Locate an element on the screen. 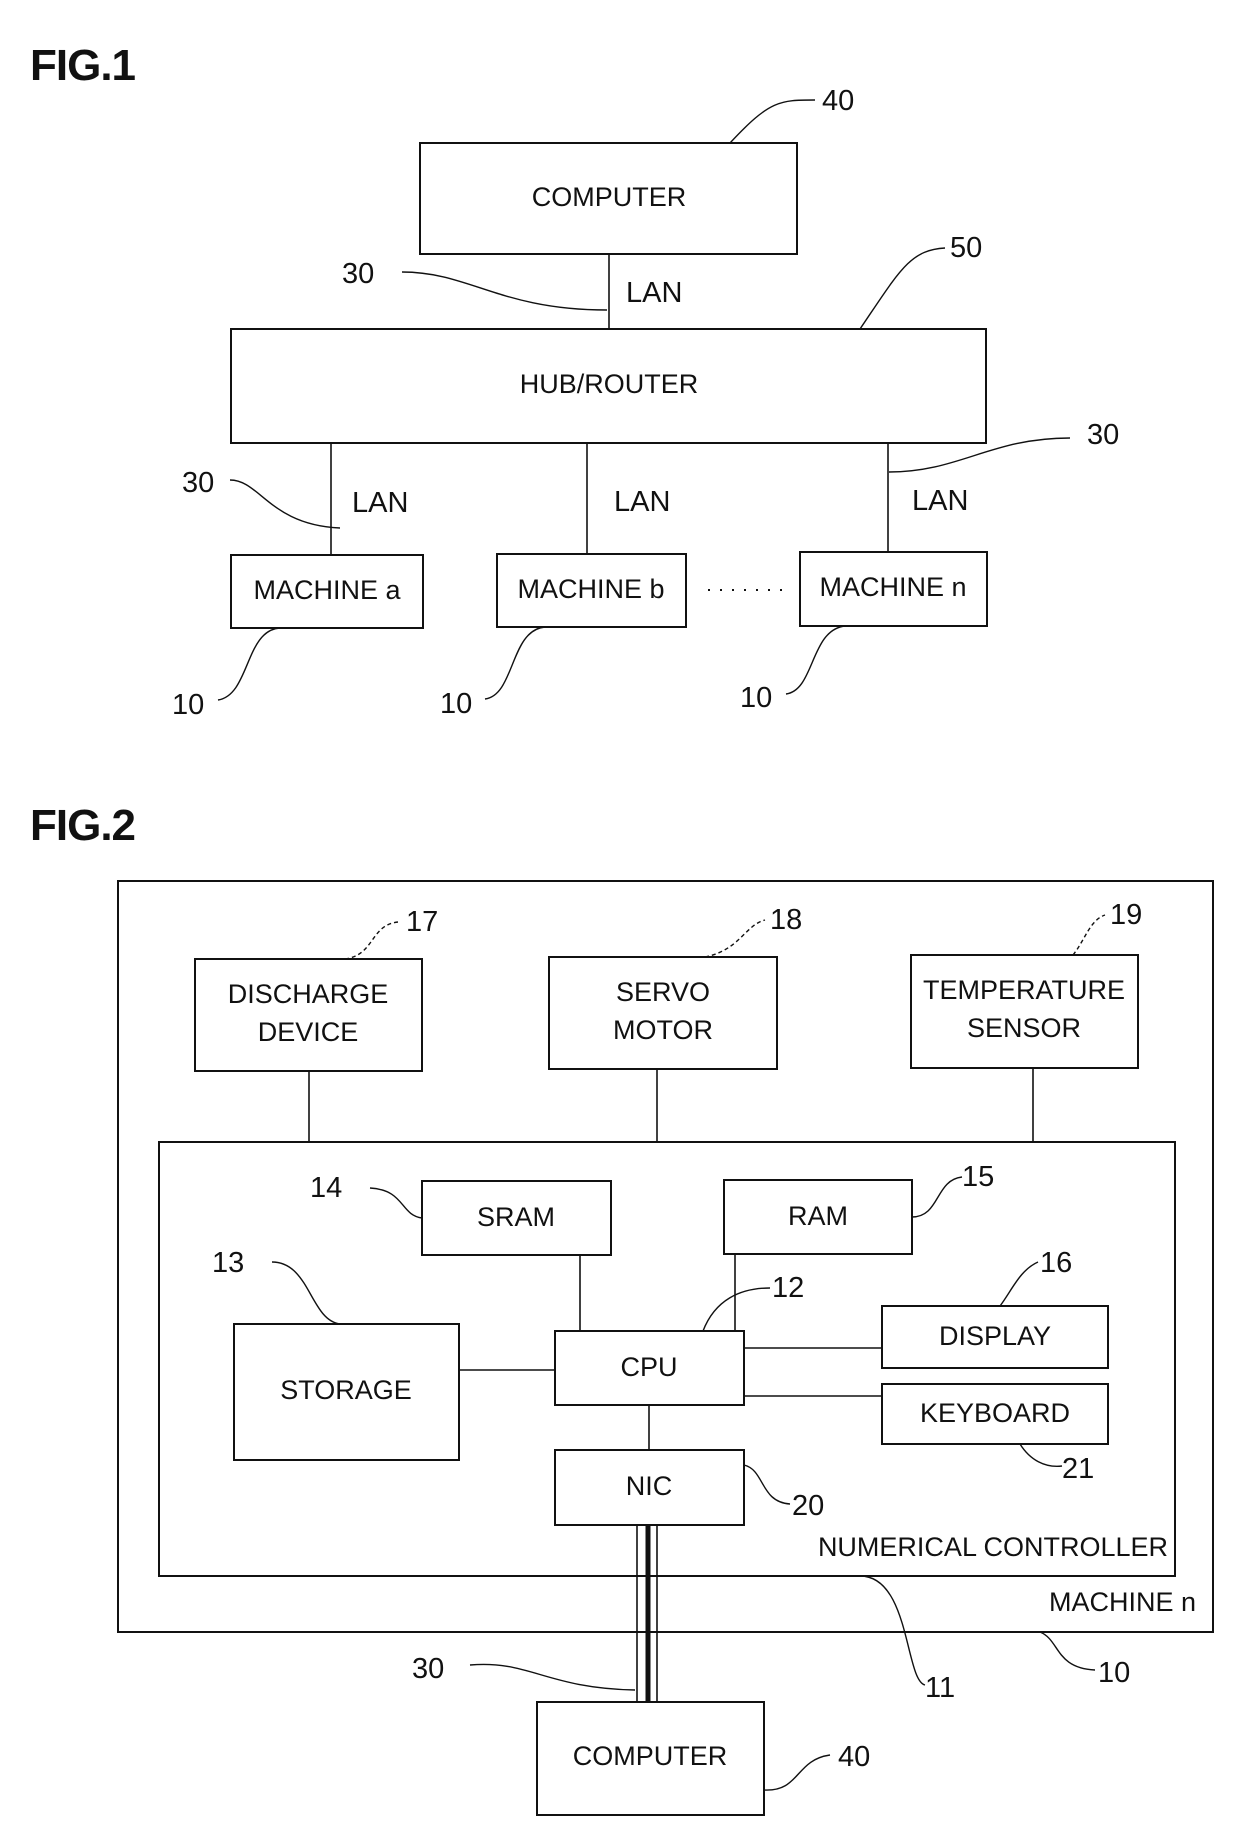  fig1-machine-n-label: MACHINE n is located at coordinates (892, 587).